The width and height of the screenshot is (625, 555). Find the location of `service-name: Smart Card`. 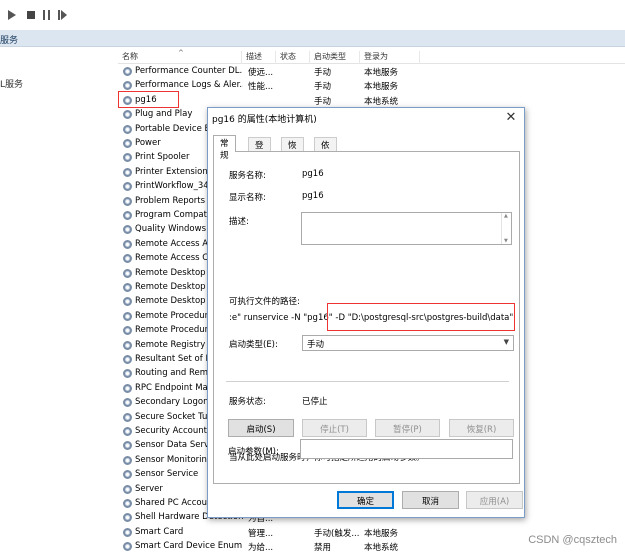

service-name: Smart Card is located at coordinates (159, 531).